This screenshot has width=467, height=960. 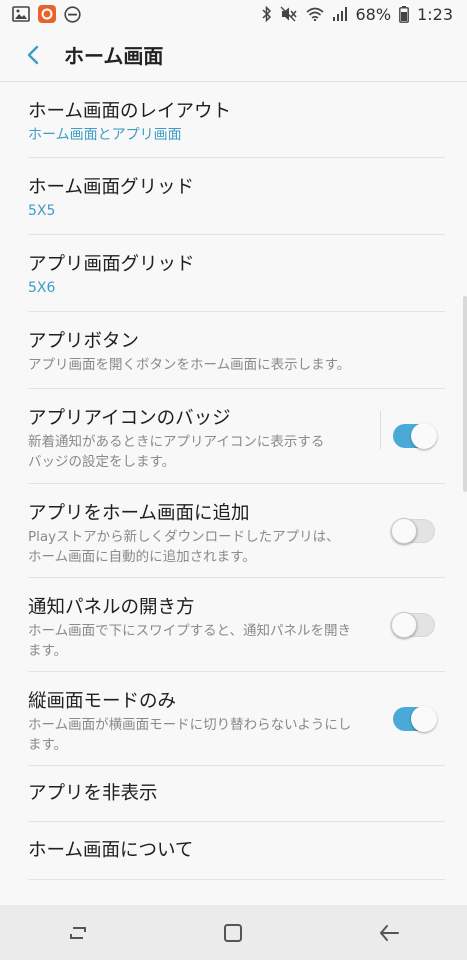 I want to click on setting-subtitle-line2: バッジの設定をします。, so click(x=102, y=462).